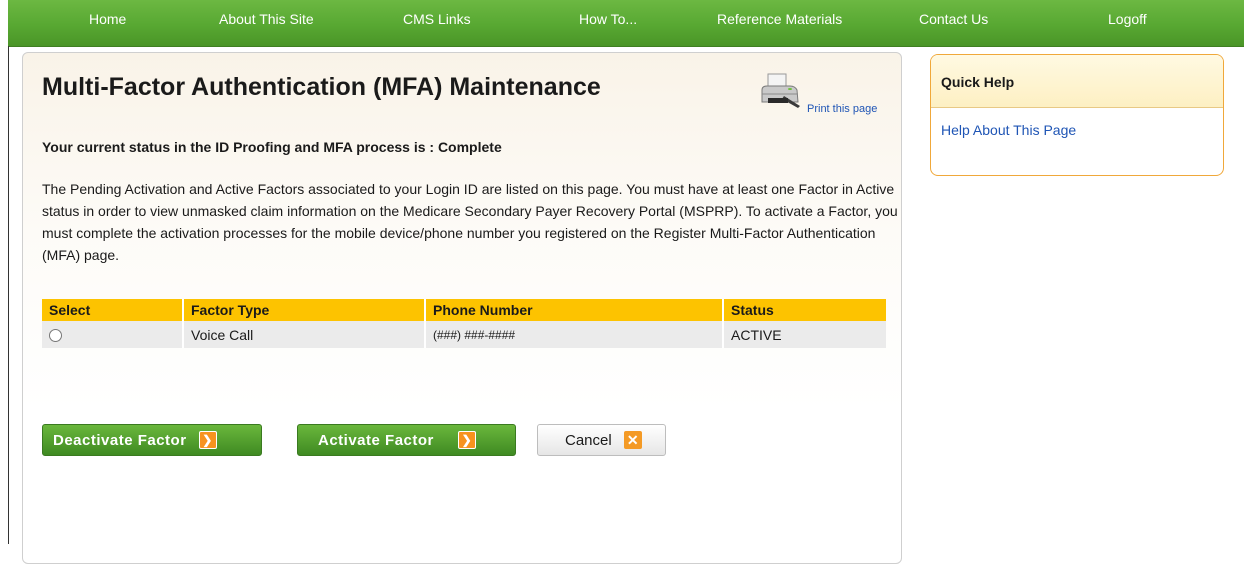 This screenshot has width=1244, height=564. What do you see at coordinates (953, 19) in the screenshot?
I see `nav-contact-us: Contact Us` at bounding box center [953, 19].